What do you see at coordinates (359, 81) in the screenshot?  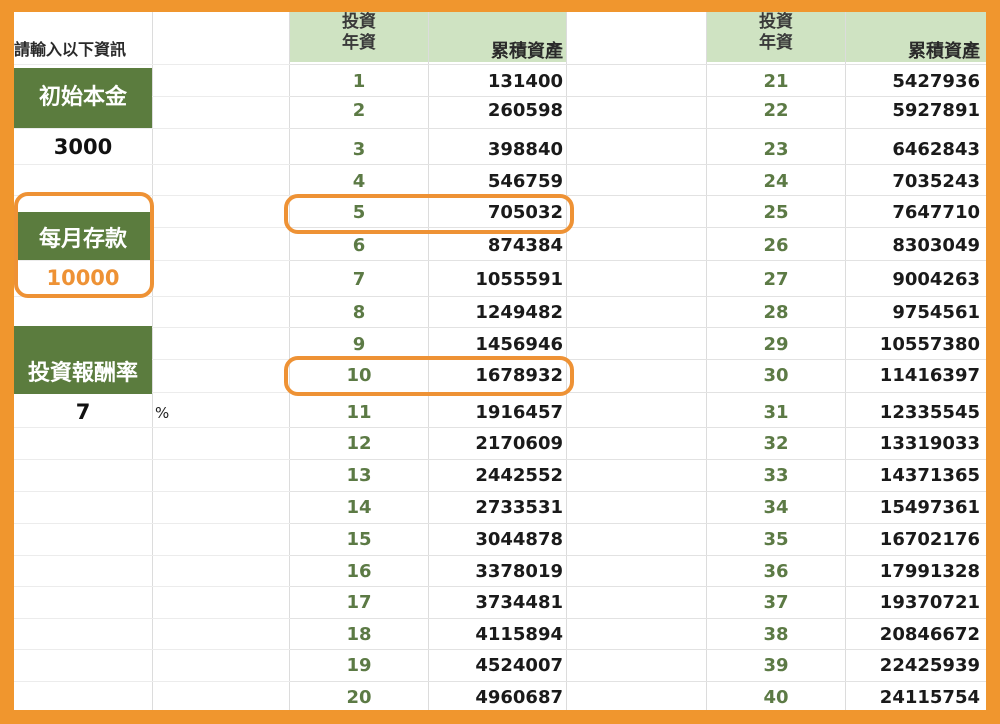 I see `year-cell: 1` at bounding box center [359, 81].